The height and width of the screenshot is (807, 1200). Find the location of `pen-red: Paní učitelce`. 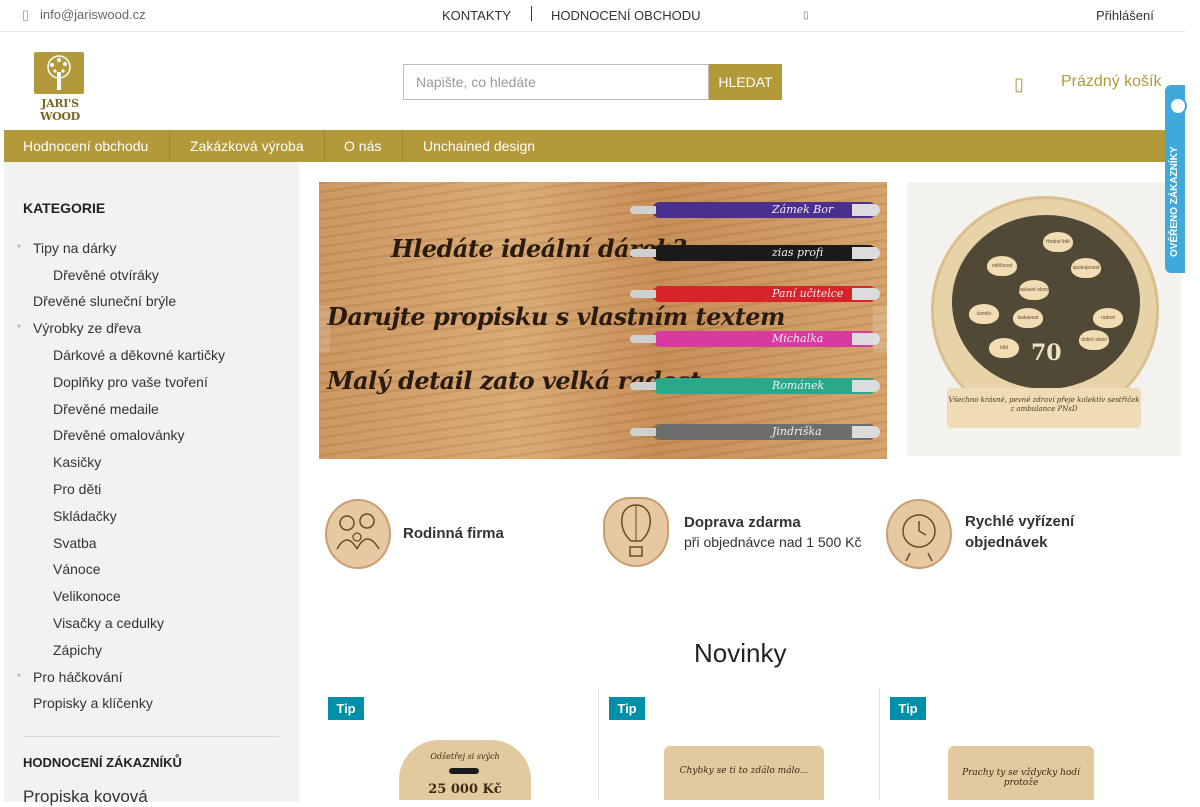

pen-red: Paní učitelce is located at coordinates (755, 294).